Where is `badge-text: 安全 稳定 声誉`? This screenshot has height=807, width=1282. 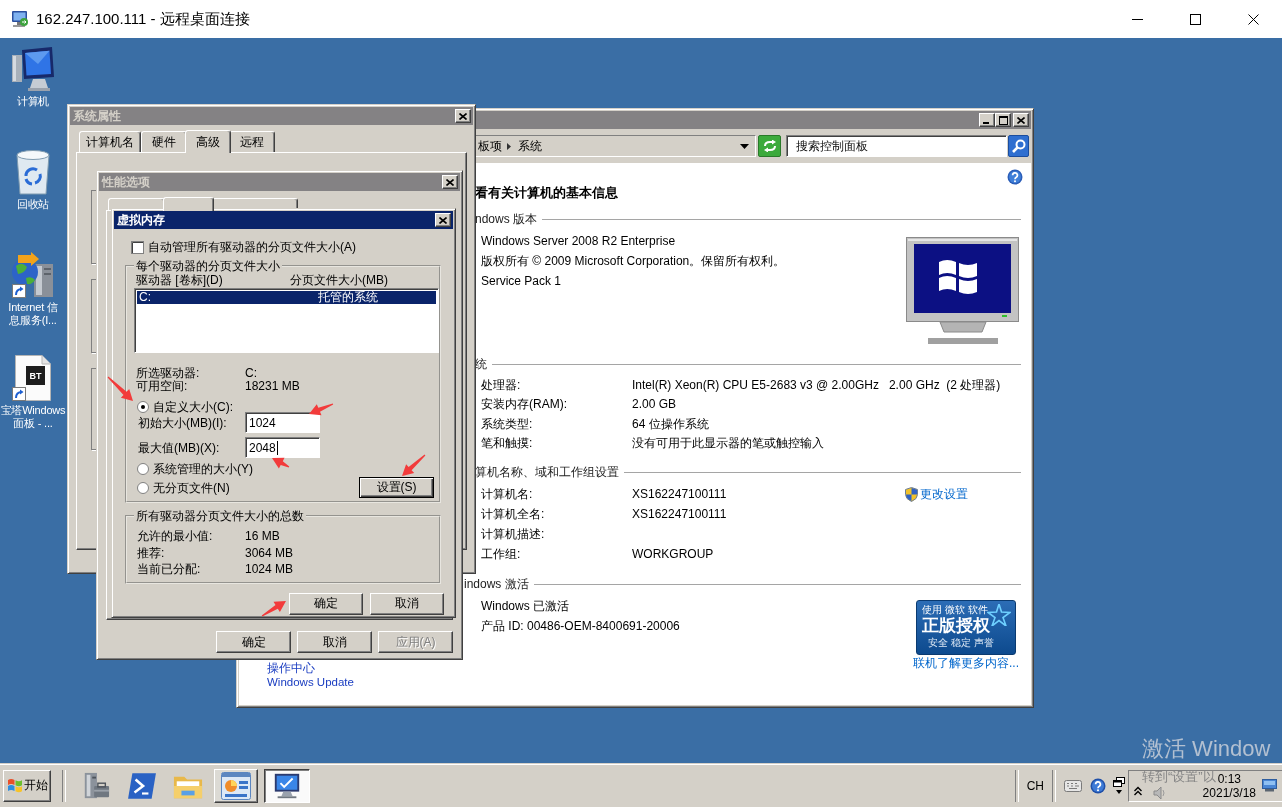 badge-text: 安全 稳定 声誉 is located at coordinates (961, 642).